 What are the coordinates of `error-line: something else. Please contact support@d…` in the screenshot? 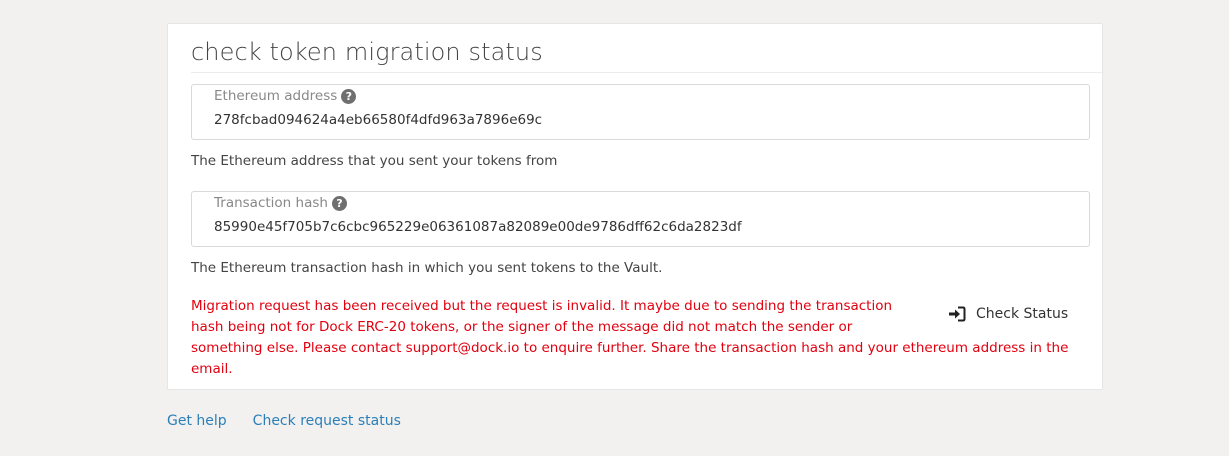 It's located at (630, 348).